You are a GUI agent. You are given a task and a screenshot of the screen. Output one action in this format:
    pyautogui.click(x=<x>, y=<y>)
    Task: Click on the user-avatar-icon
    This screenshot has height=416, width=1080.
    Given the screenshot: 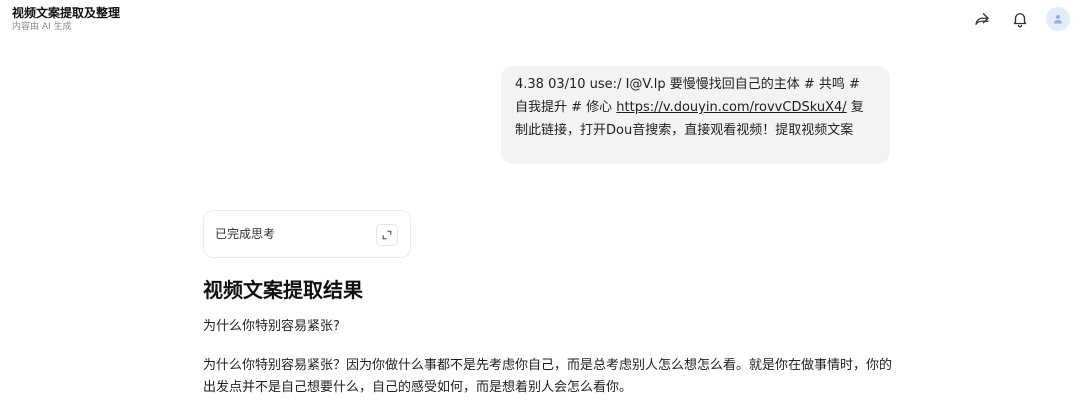 What is the action you would take?
    pyautogui.click(x=1058, y=19)
    